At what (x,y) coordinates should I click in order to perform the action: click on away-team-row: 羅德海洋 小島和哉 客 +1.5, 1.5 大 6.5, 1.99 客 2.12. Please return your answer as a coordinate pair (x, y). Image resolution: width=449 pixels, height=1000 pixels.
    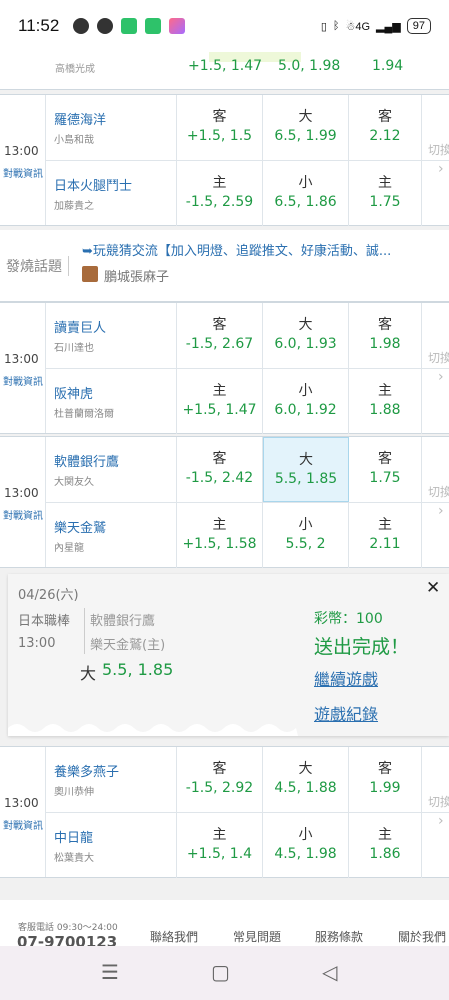
    Looking at the image, I should click on (247, 127).